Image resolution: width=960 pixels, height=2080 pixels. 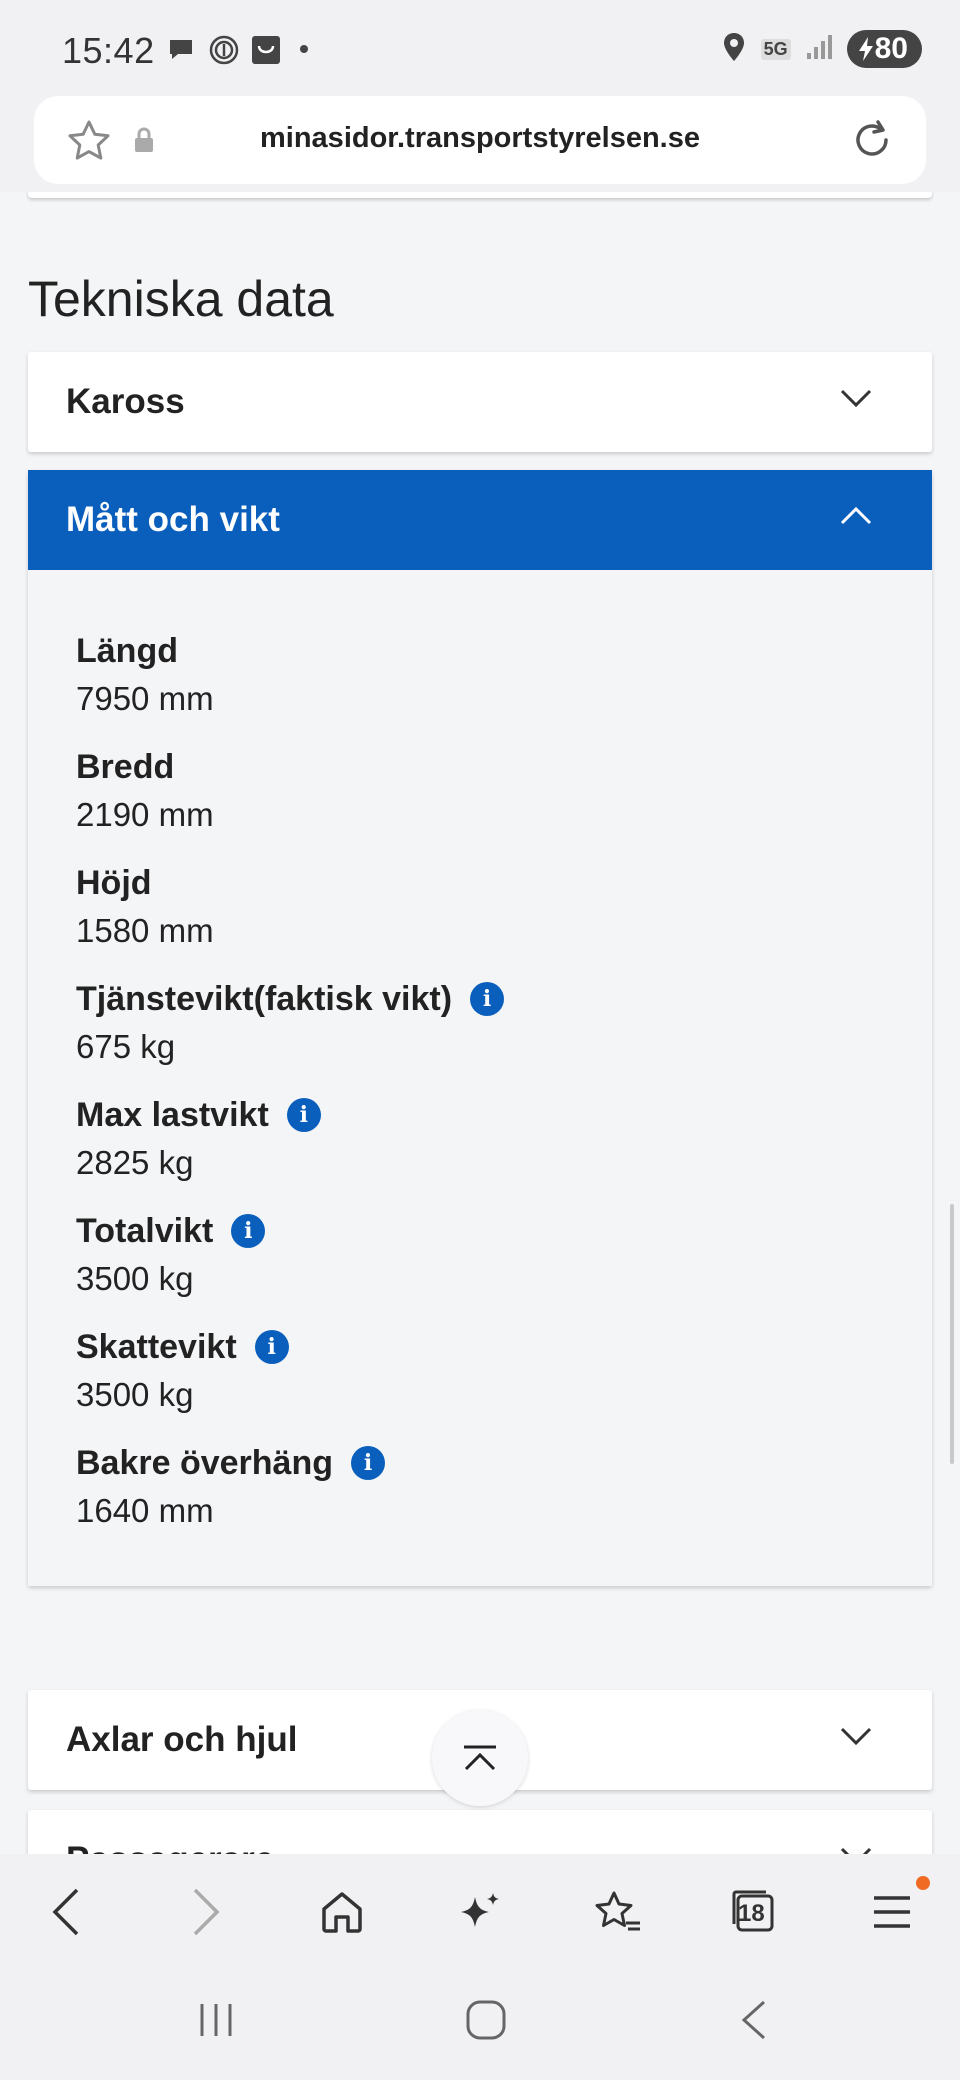 I want to click on tabs-button: 18, so click(x=754, y=1912).